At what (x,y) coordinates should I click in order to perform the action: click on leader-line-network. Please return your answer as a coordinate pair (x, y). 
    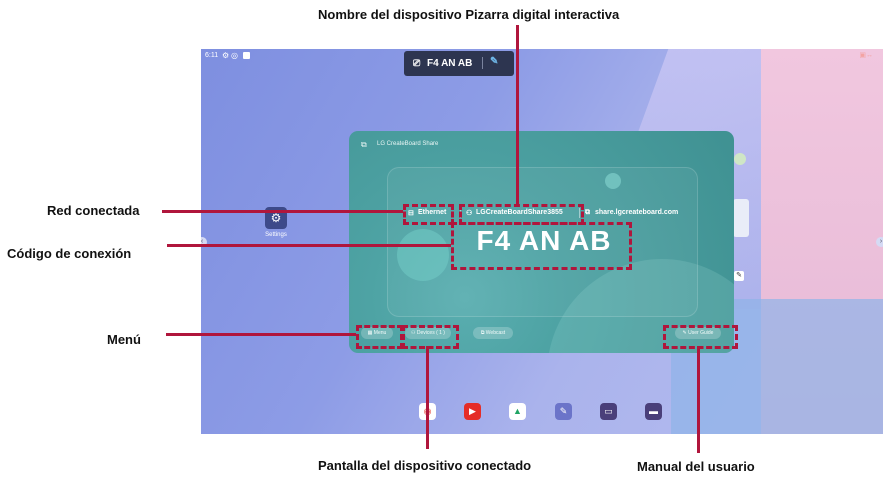
    Looking at the image, I should click on (282, 211).